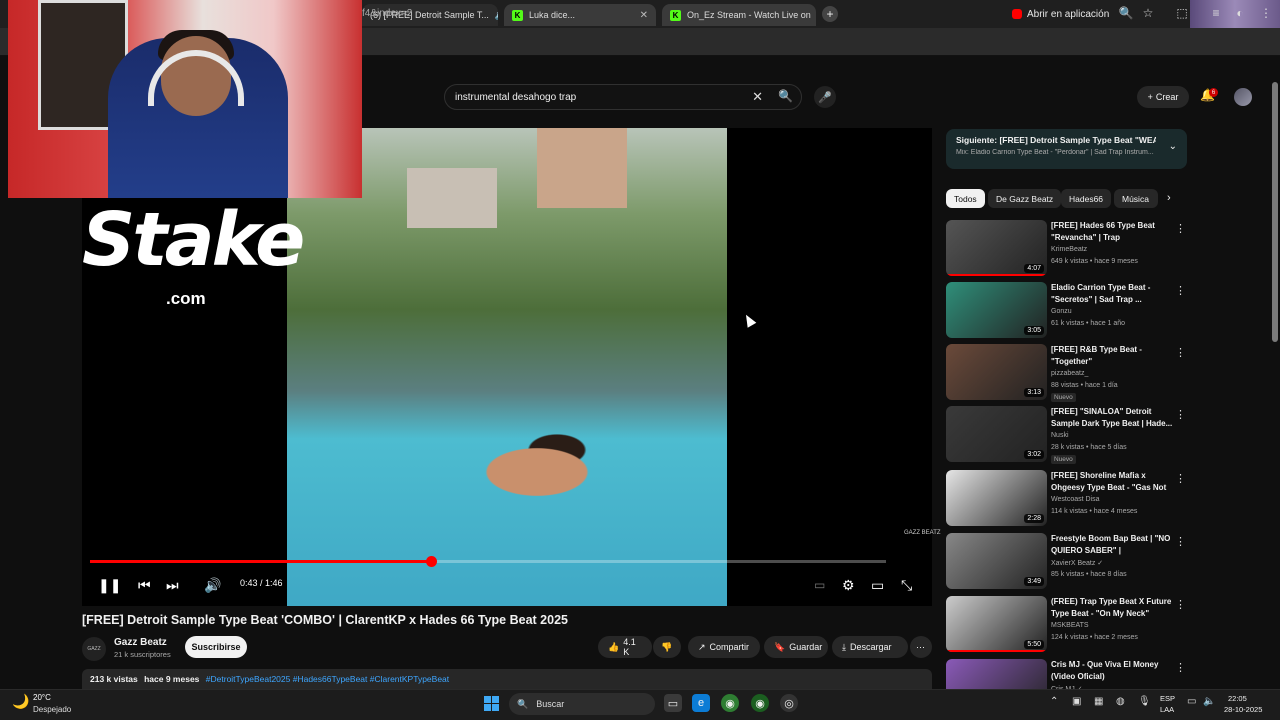 This screenshot has width=1280, height=720. Describe the element at coordinates (20, 701) in the screenshot. I see `weather-moon-icon: 🌙` at that location.